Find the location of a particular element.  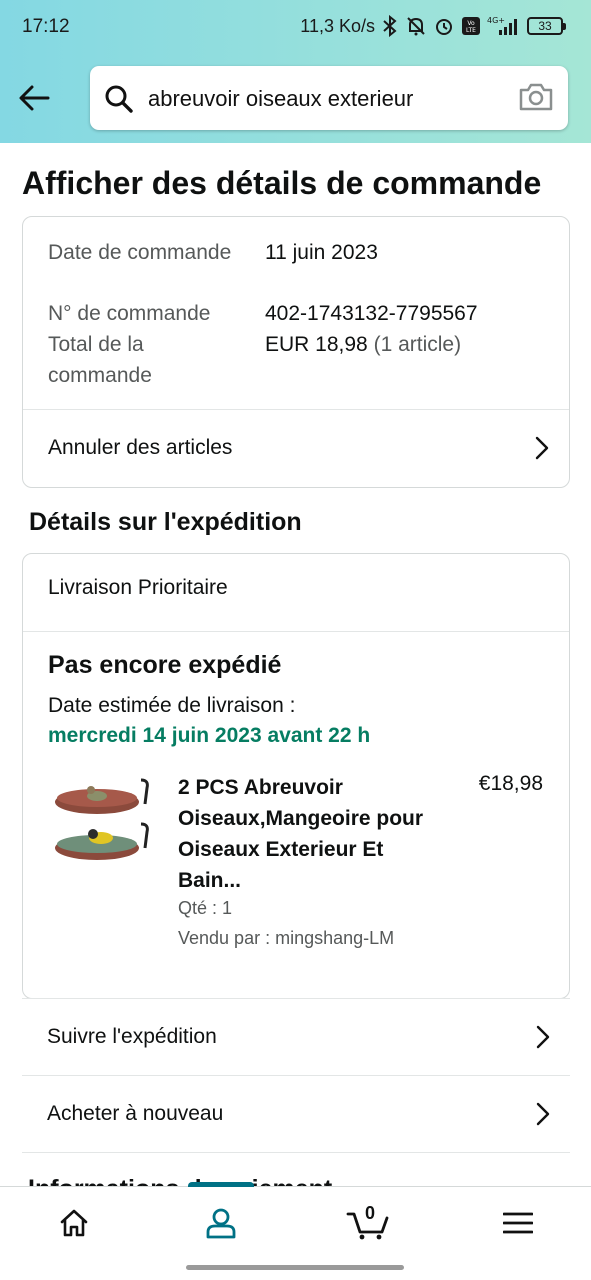

status-time: 17:12 is located at coordinates (46, 26).